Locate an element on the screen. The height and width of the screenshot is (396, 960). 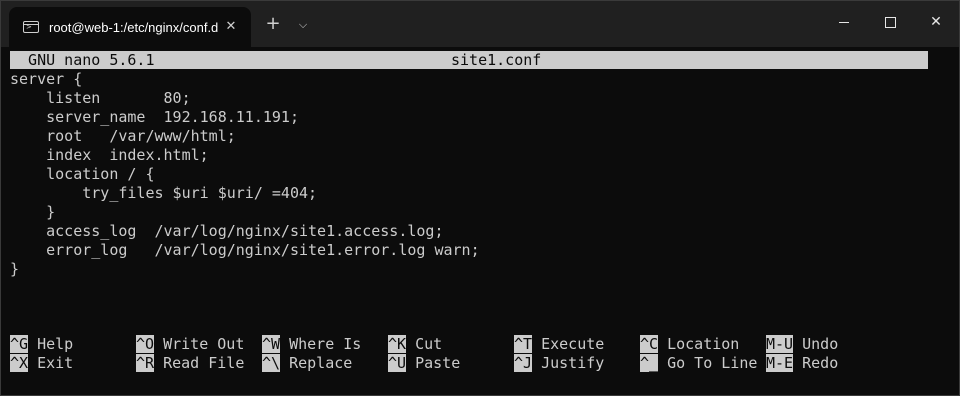
shortcut-label: Justify is located at coordinates (573, 363).